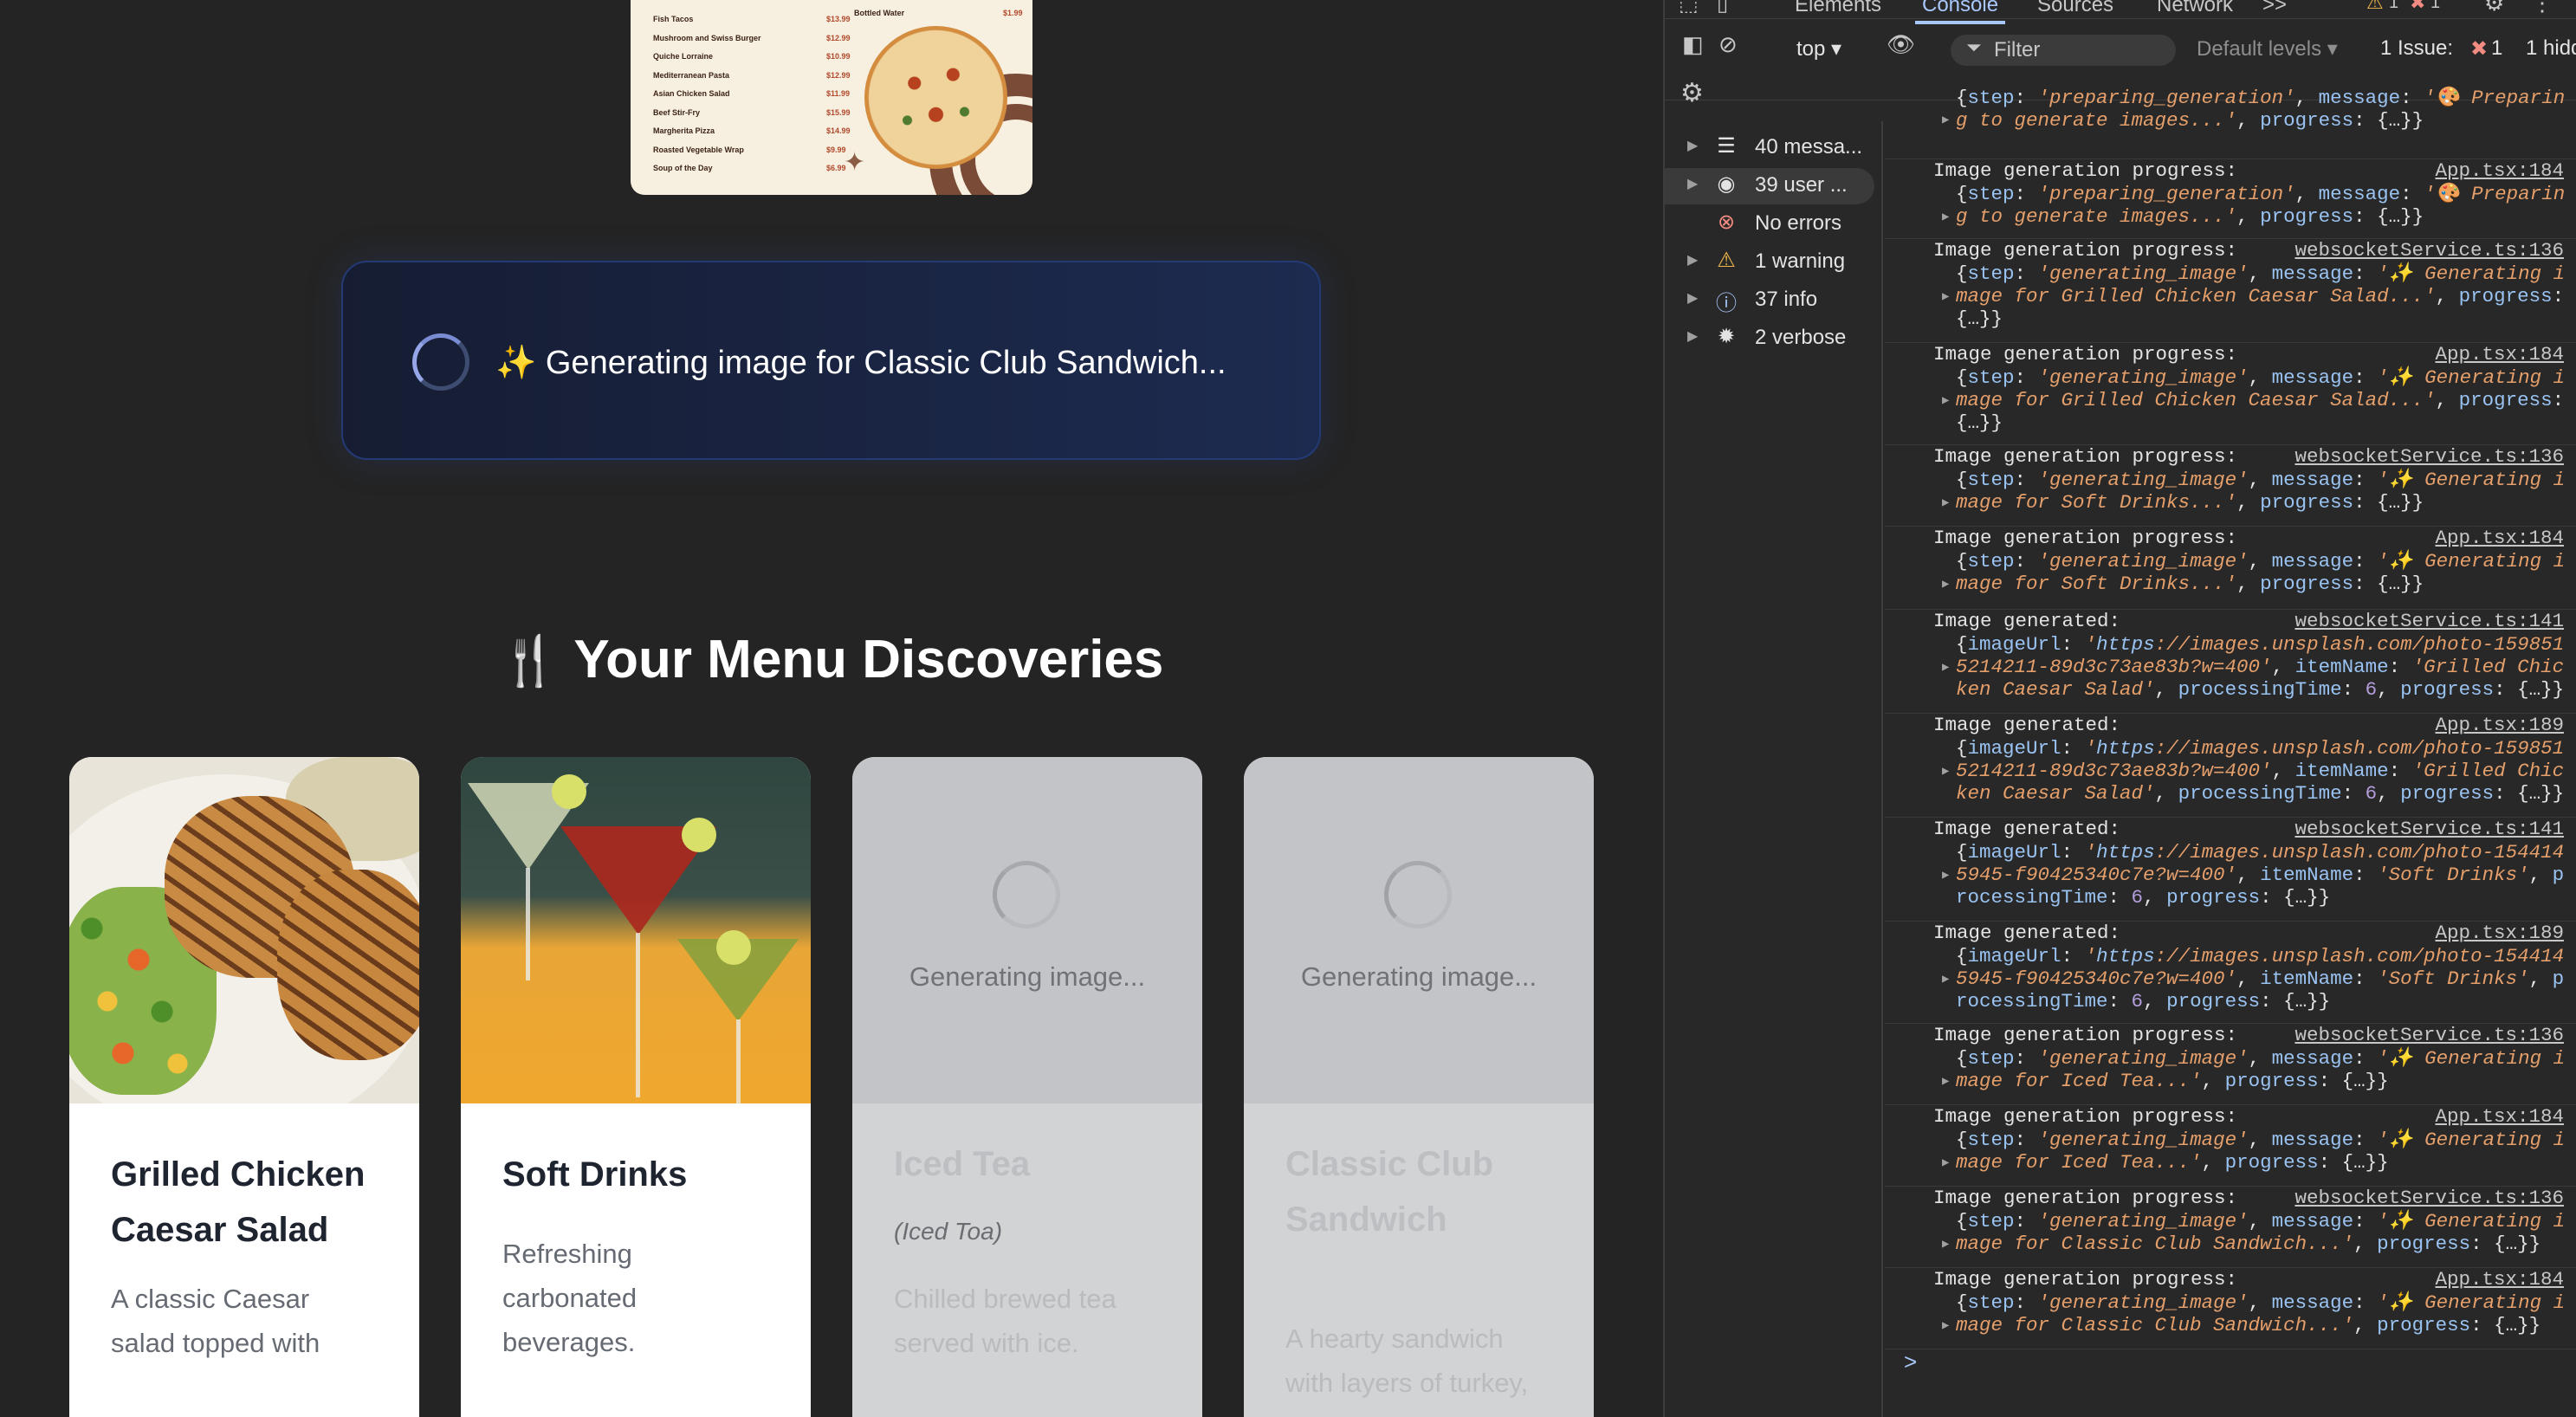  I want to click on console-prompt: >, so click(1910, 1362).